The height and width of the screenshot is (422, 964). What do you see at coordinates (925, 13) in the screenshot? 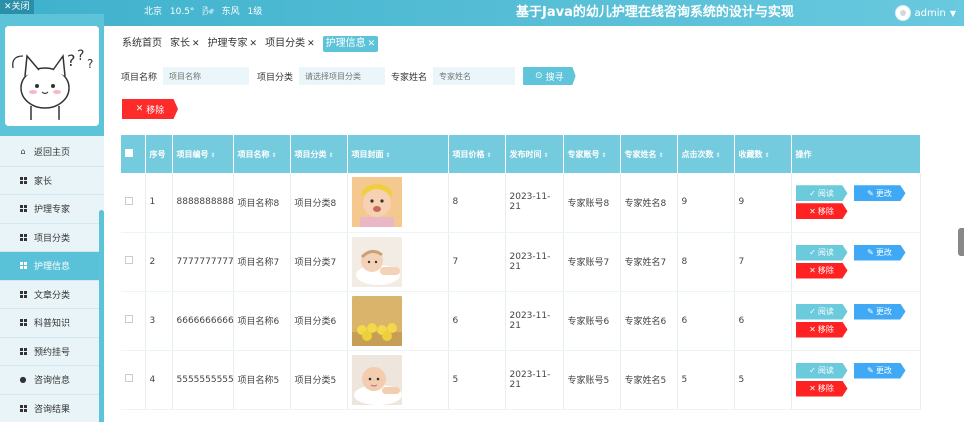
I see `user-menu: admin ▼` at bounding box center [925, 13].